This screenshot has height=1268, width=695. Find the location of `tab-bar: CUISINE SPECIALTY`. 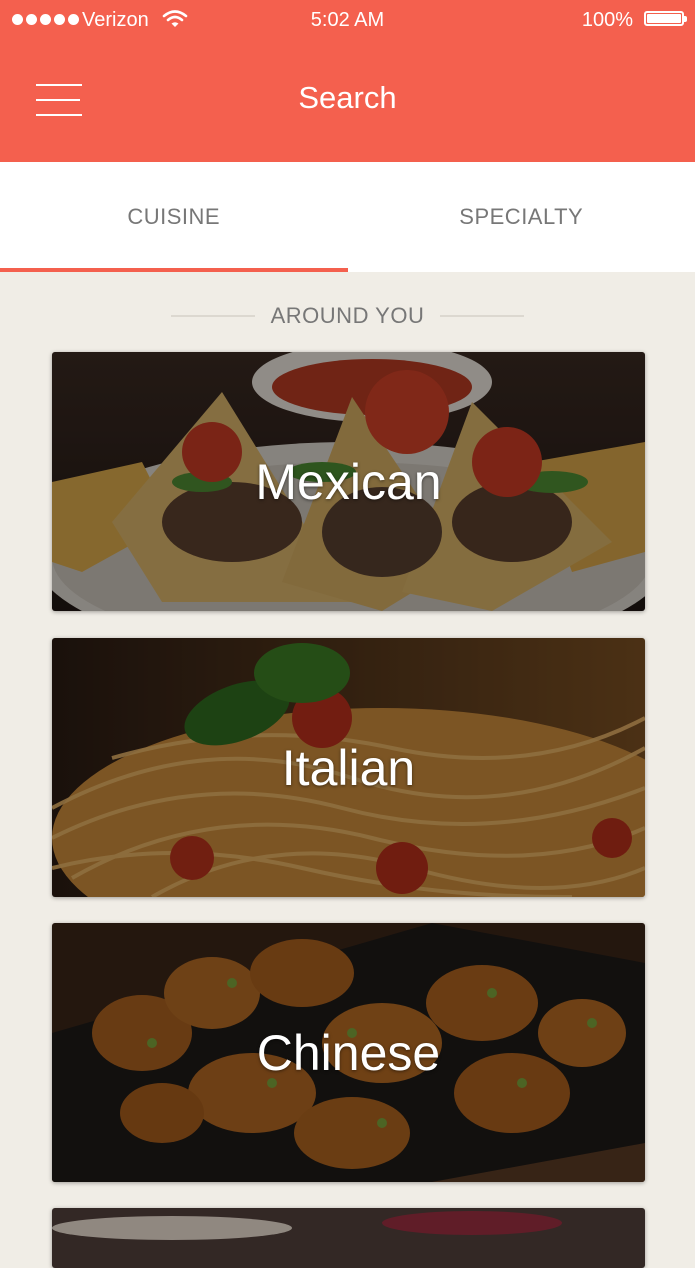

tab-bar: CUISINE SPECIALTY is located at coordinates (347, 217).